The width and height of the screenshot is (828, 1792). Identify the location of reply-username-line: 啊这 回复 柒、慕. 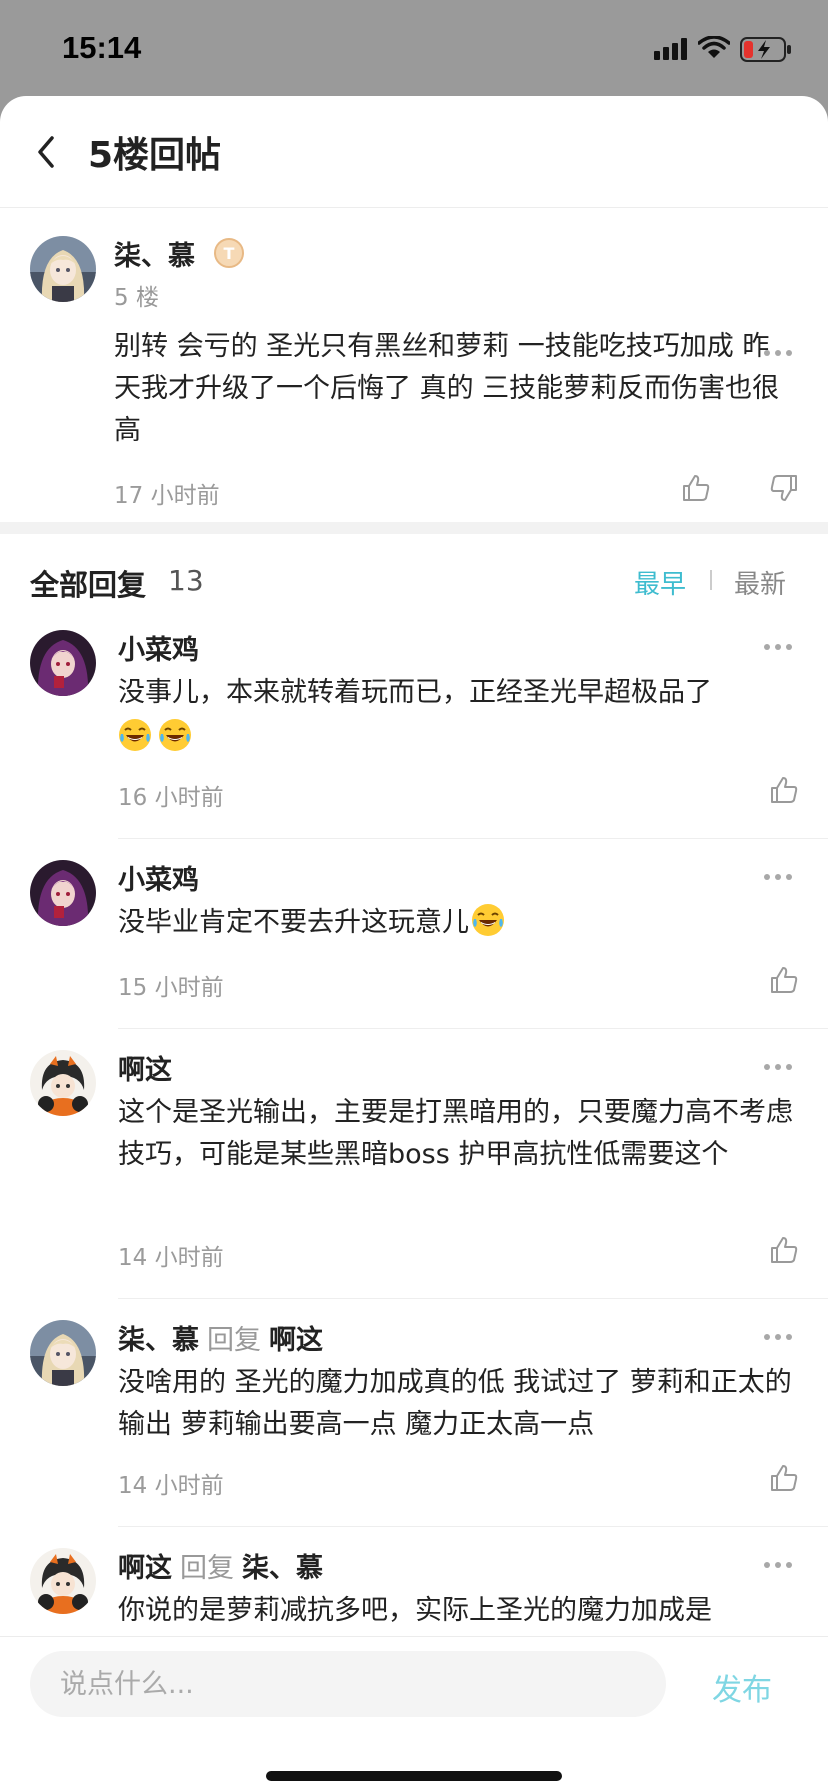
(220, 1565).